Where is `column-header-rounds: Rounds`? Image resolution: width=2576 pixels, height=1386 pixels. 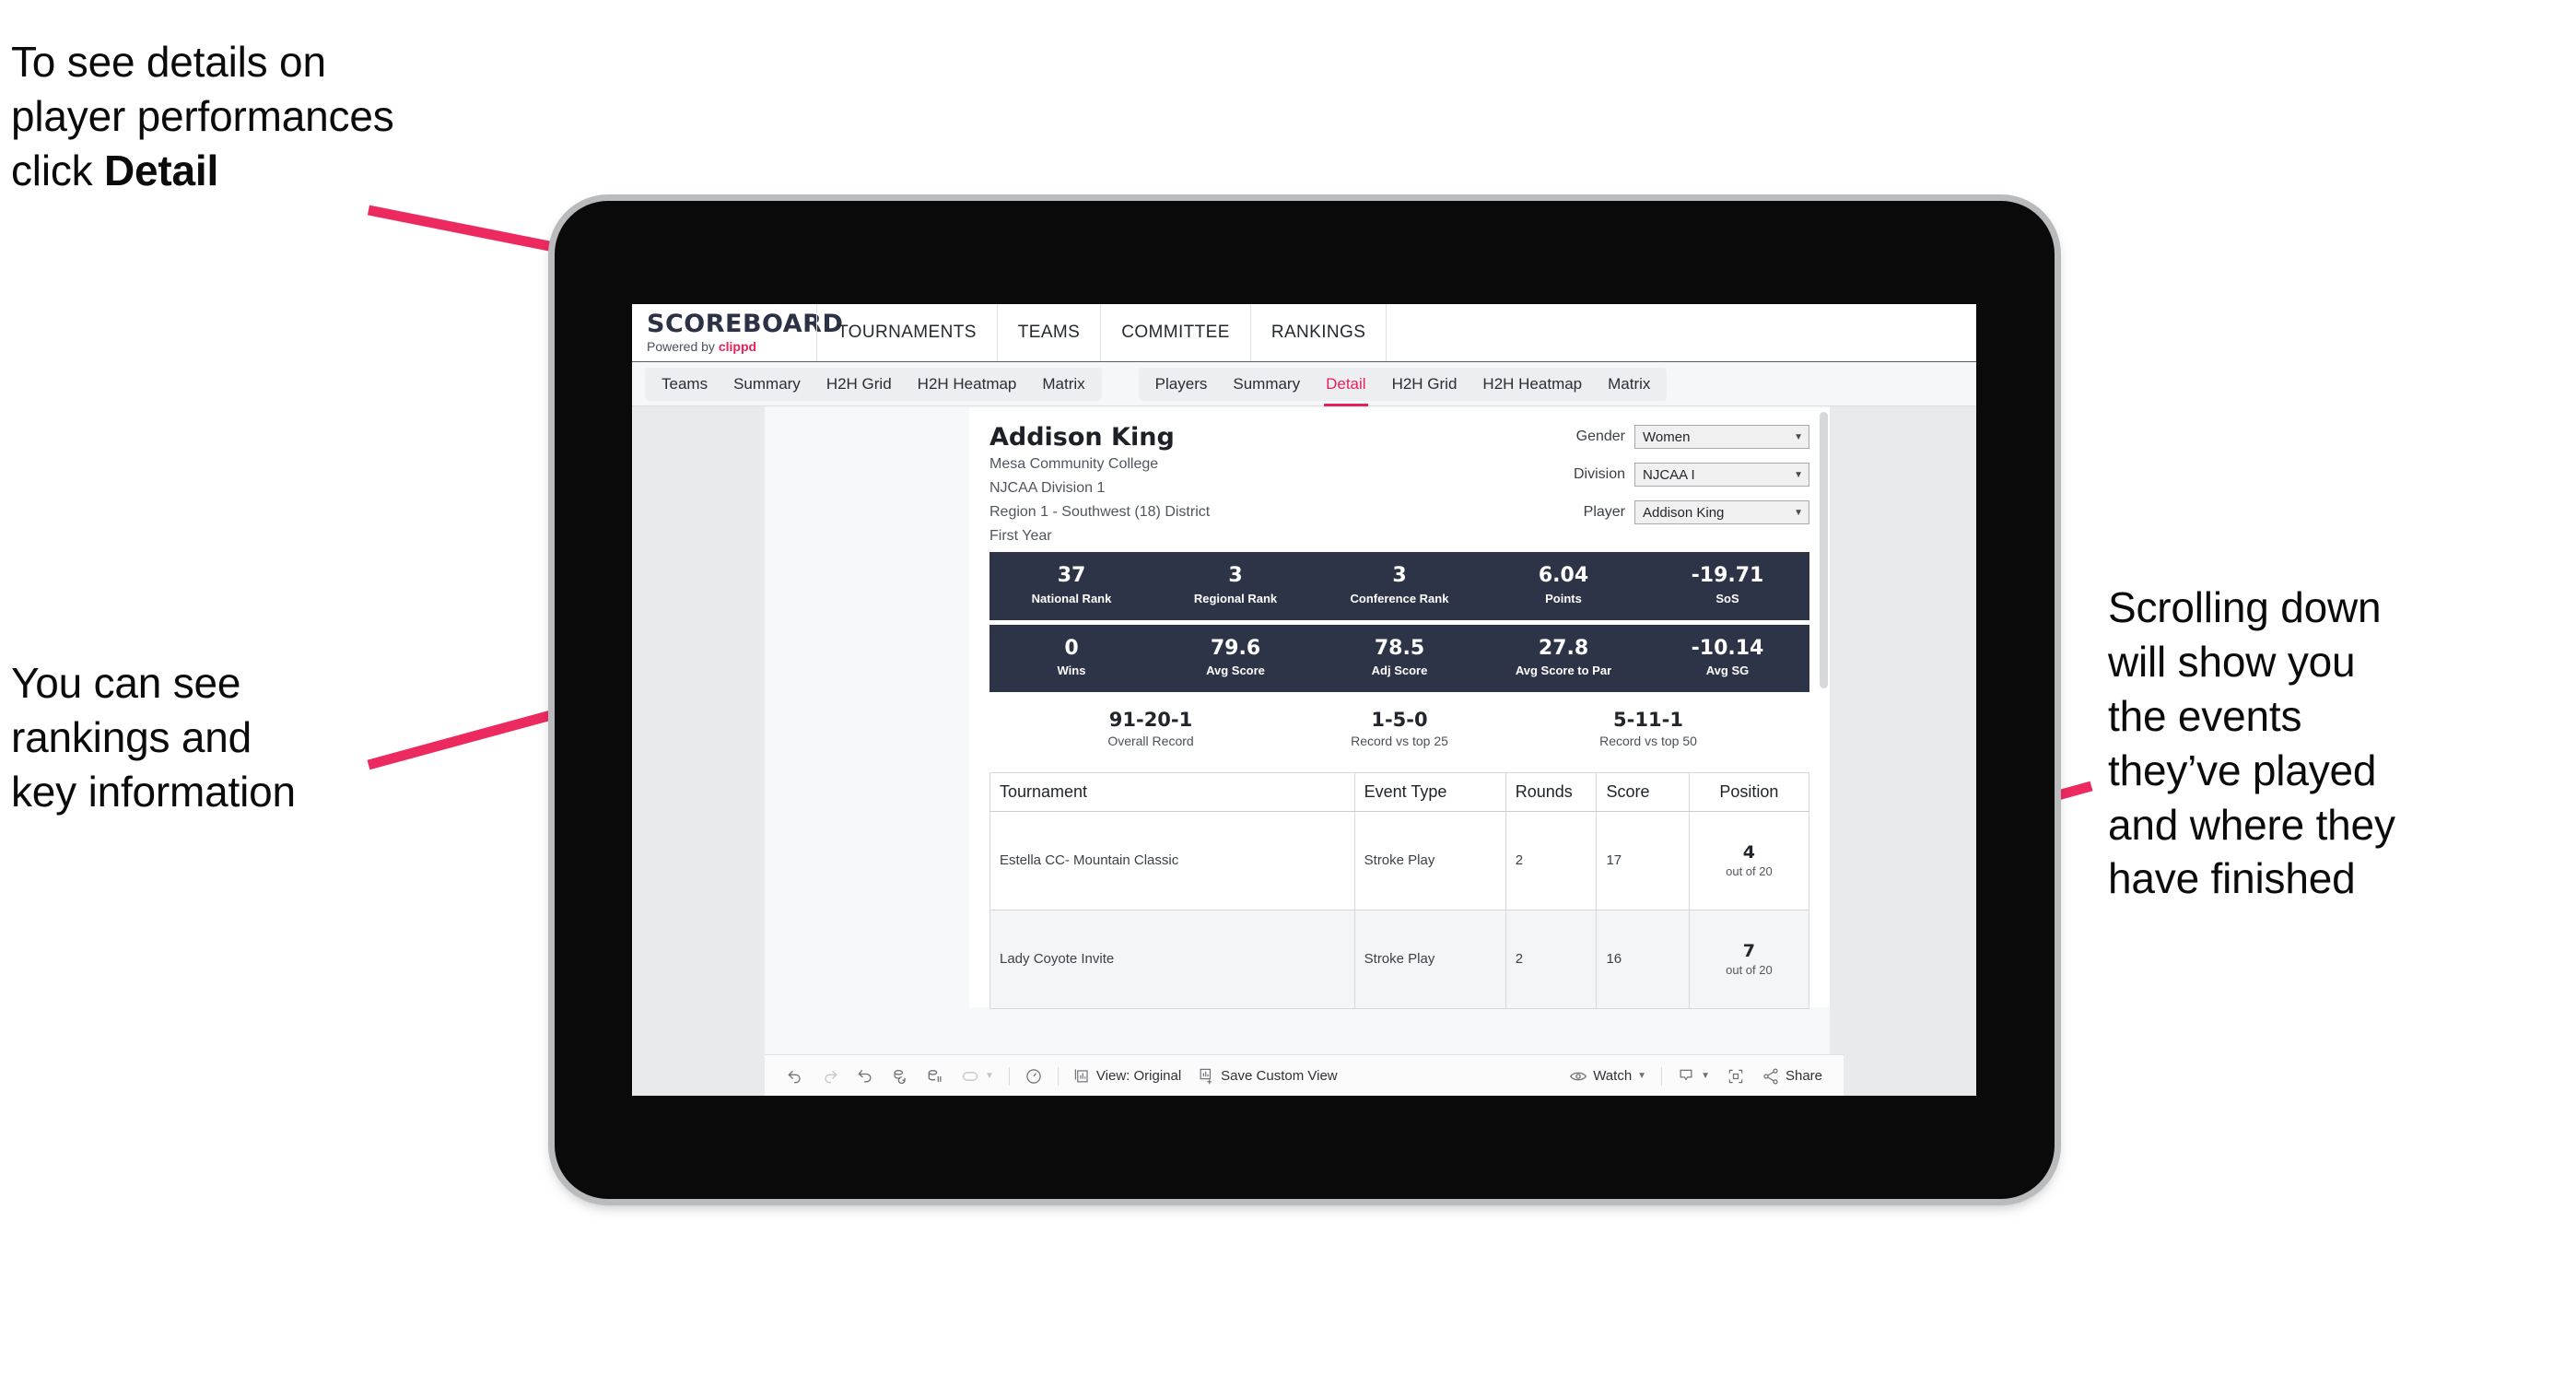 column-header-rounds: Rounds is located at coordinates (1551, 792).